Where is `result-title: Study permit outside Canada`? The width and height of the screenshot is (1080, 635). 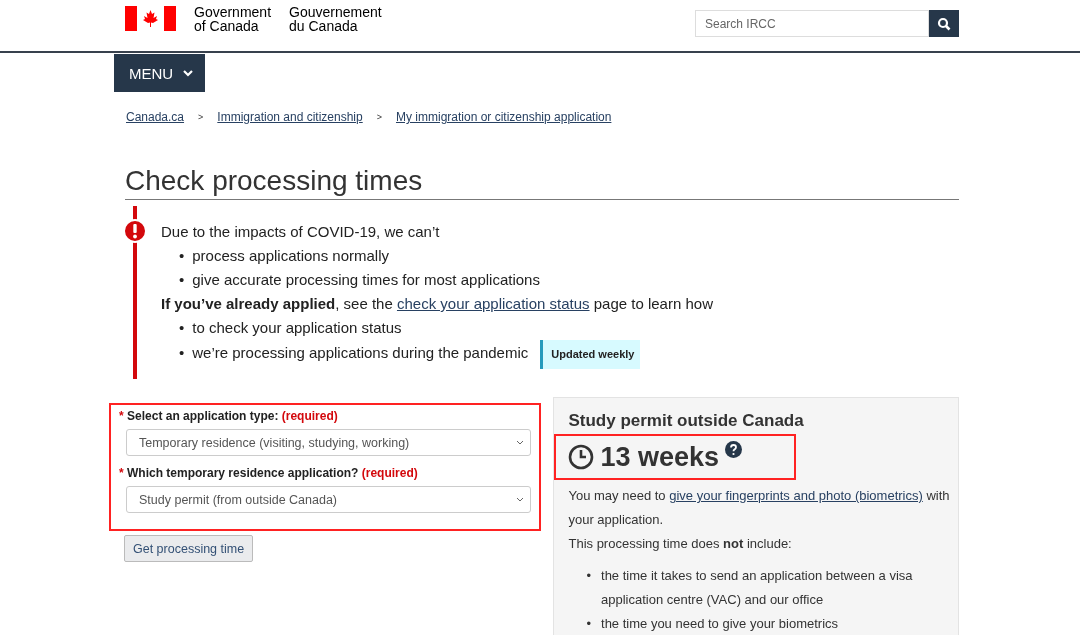
result-title: Study permit outside Canada is located at coordinates (686, 421).